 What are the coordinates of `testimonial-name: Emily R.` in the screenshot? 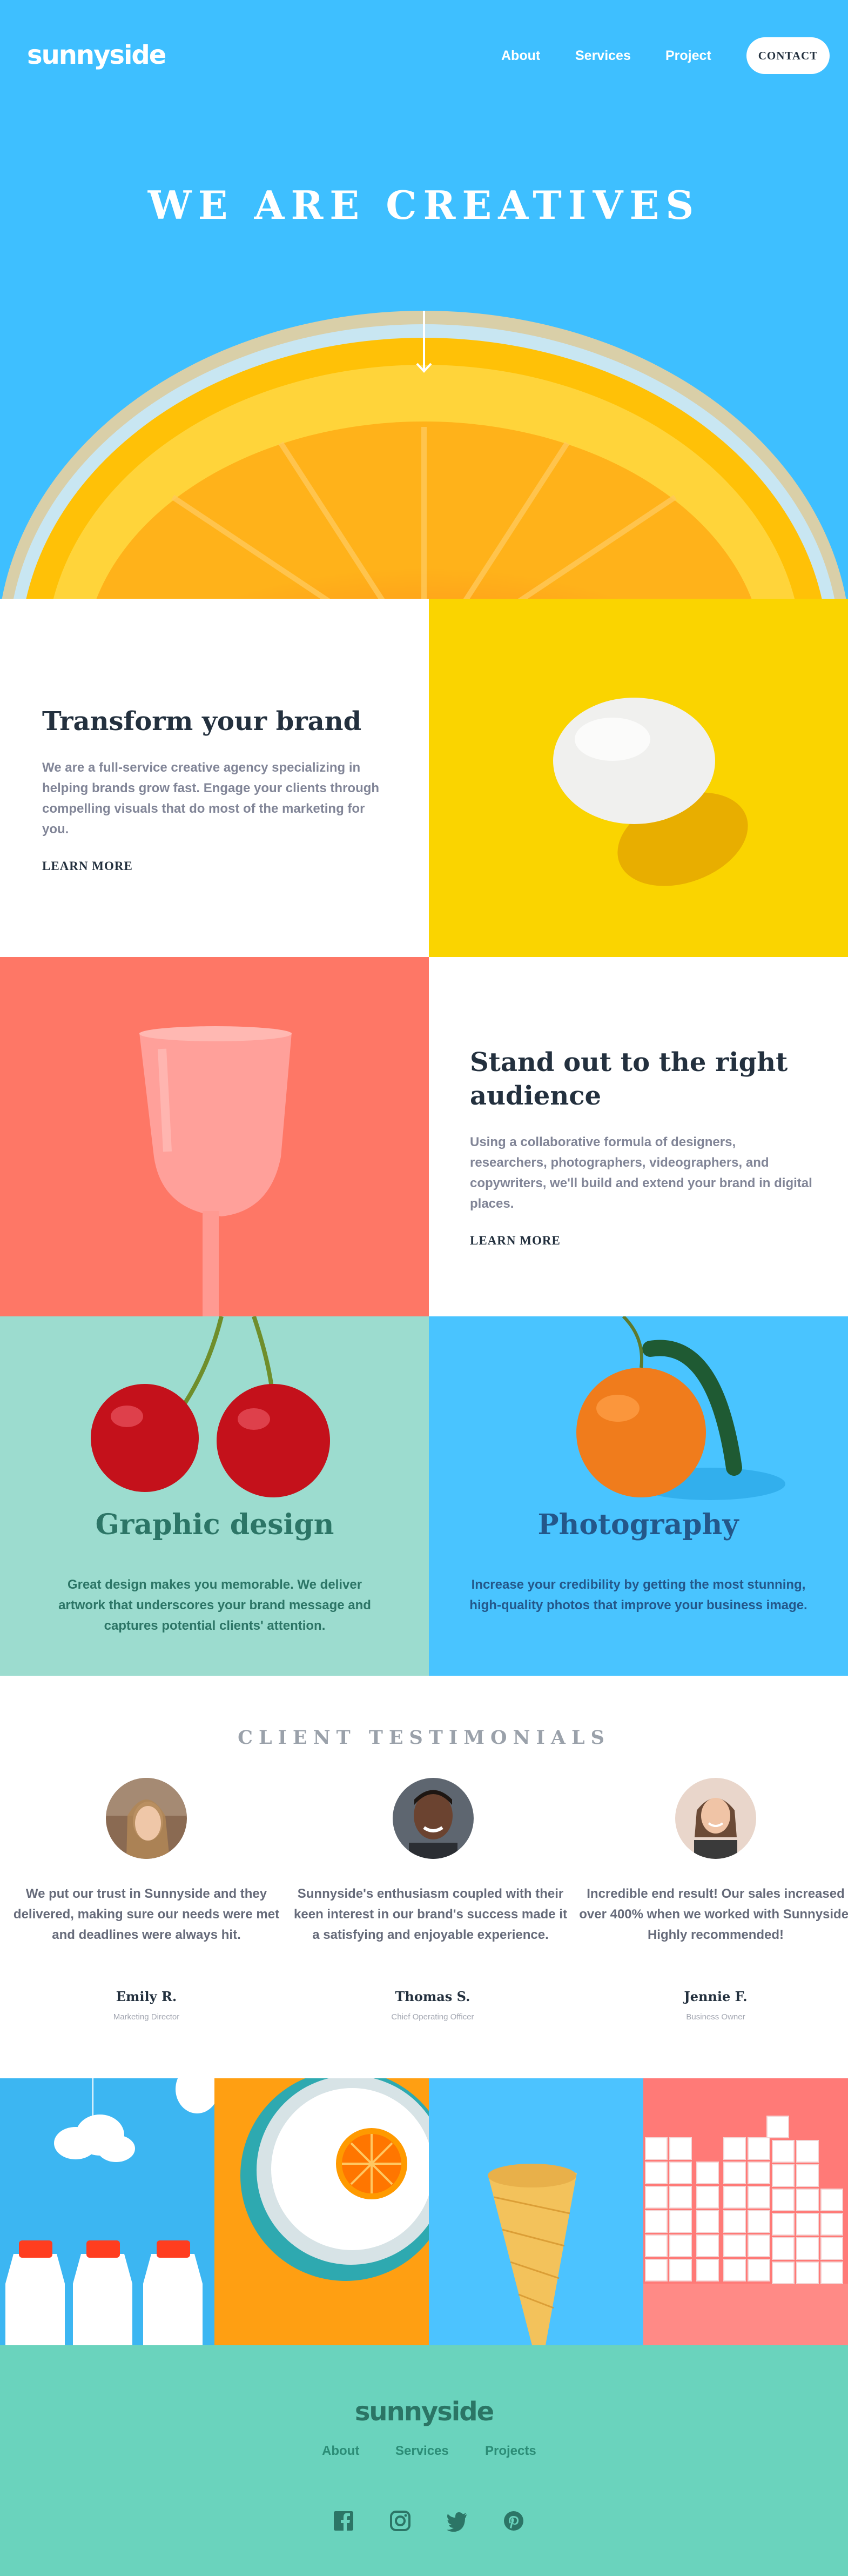 It's located at (146, 1996).